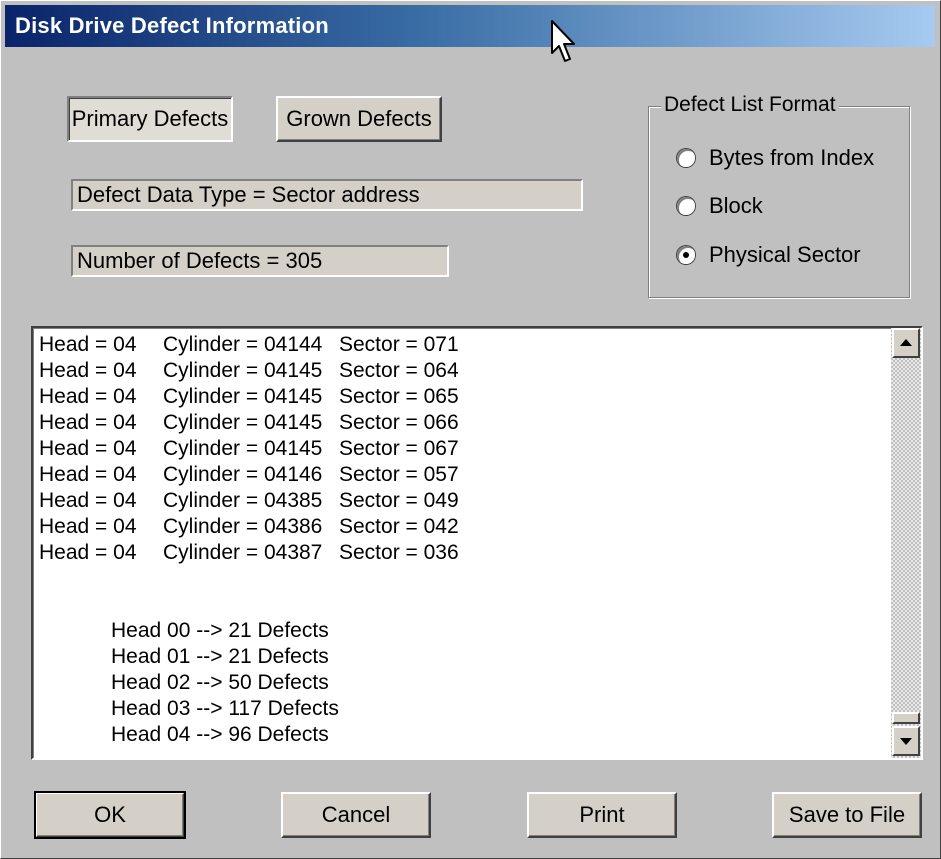 Image resolution: width=941 pixels, height=859 pixels. Describe the element at coordinates (220, 656) in the screenshot. I see `summary-row: Head 01 --> 21 Defects` at that location.